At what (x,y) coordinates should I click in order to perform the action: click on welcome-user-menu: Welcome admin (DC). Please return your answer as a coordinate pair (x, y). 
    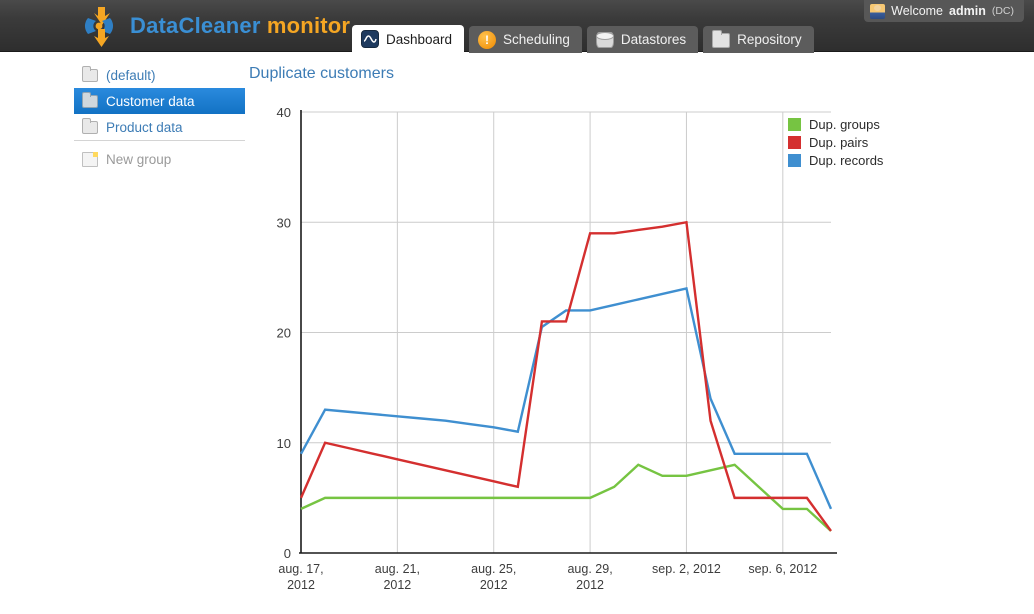
    Looking at the image, I should click on (944, 11).